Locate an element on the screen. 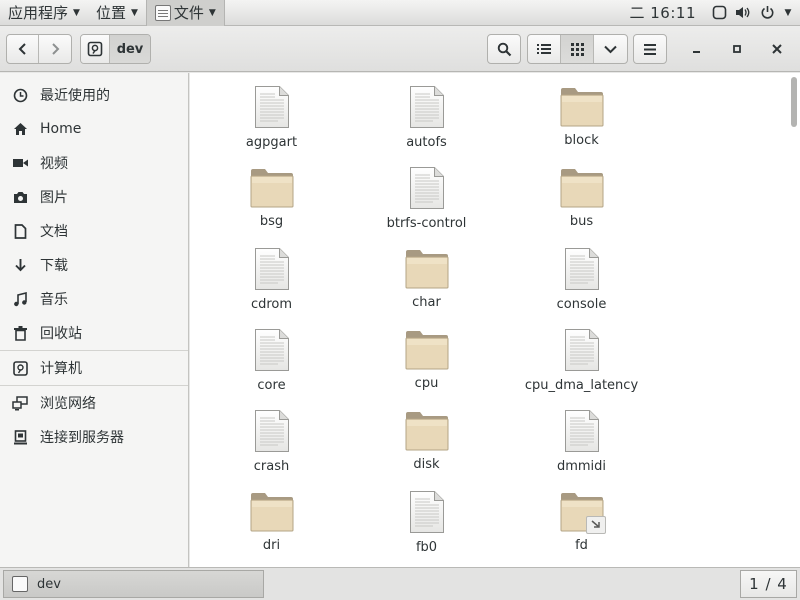  file-item: char is located at coordinates (426, 283).